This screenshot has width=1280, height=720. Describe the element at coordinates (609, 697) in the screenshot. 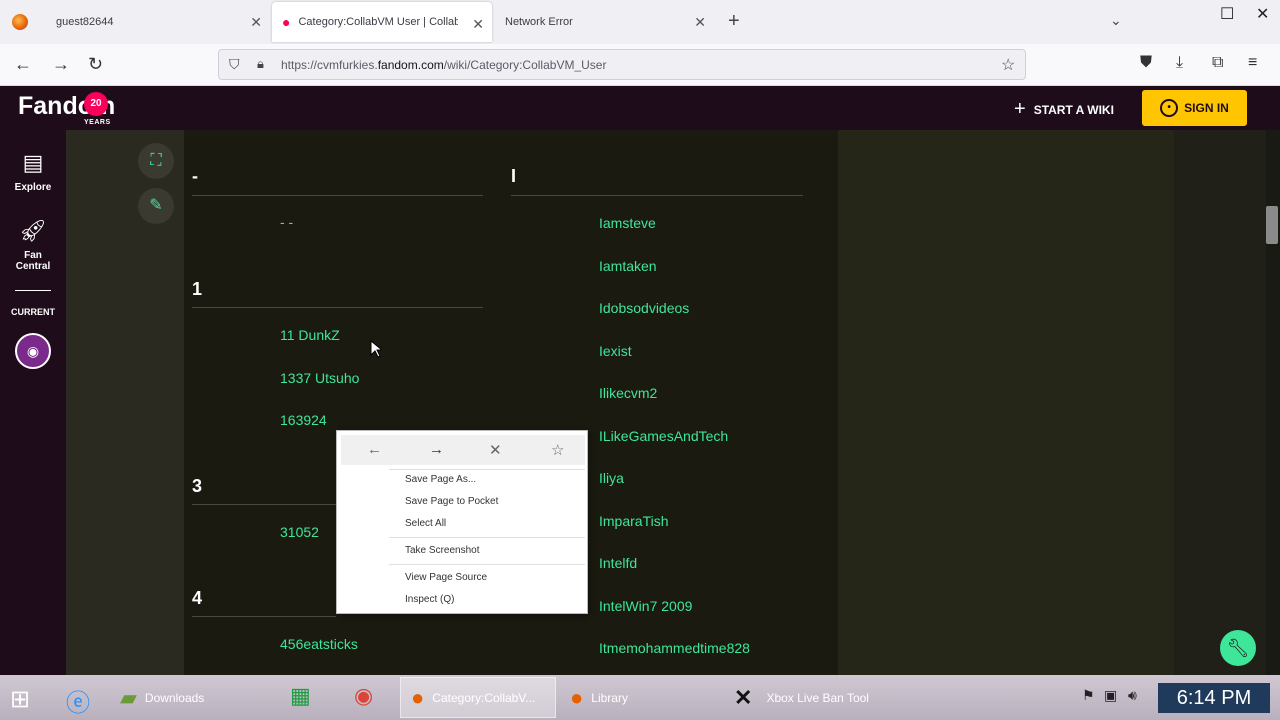

I see `taskbar-label: Library` at that location.